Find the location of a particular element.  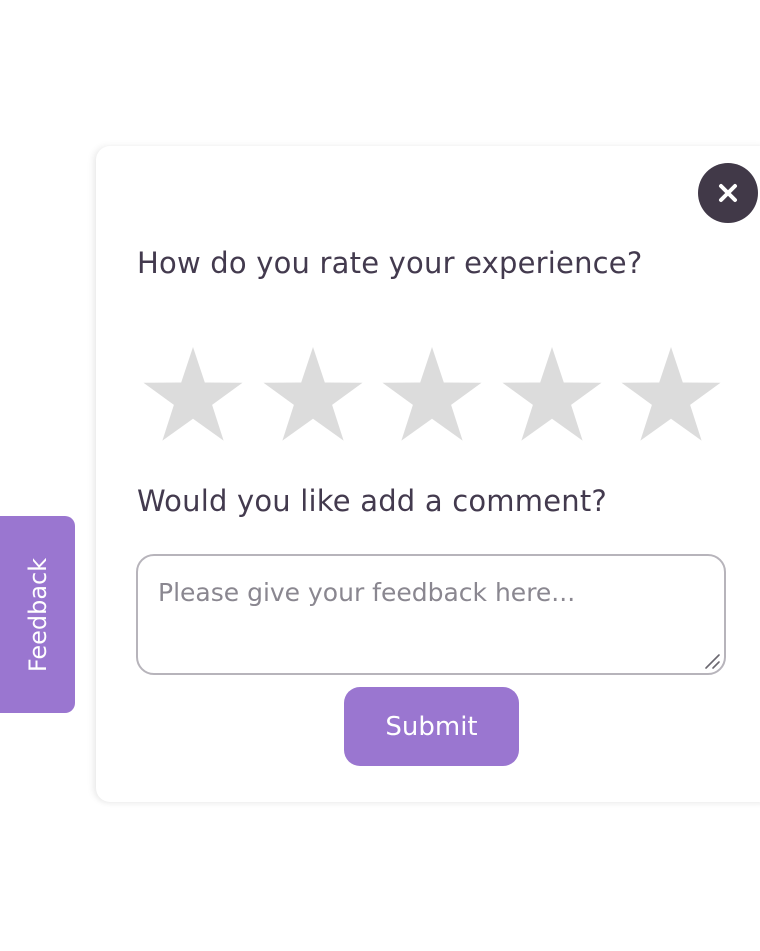

close-button is located at coordinates (728, 193).